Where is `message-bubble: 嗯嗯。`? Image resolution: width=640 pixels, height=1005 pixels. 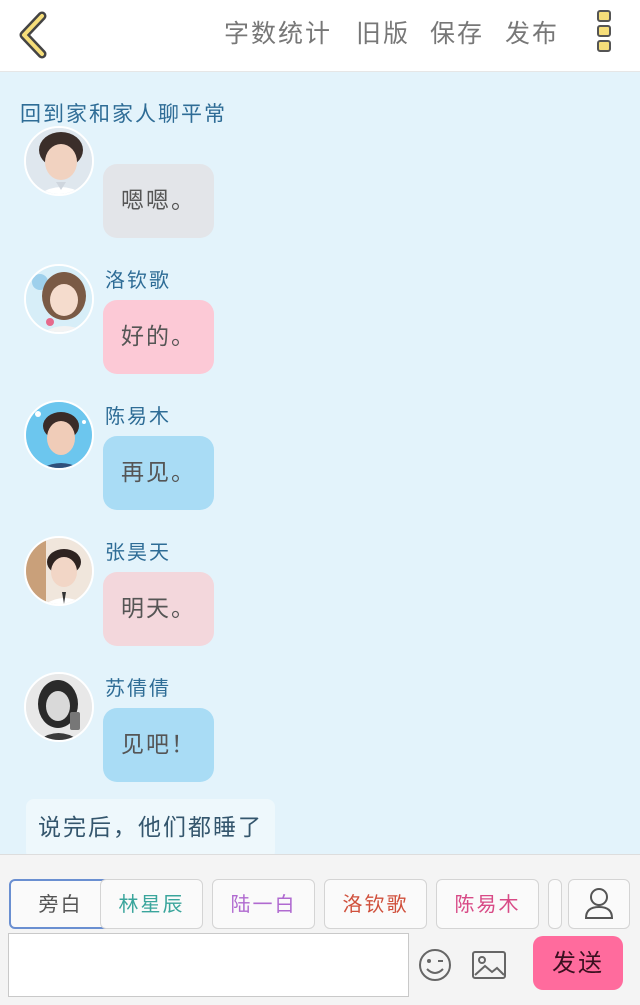 message-bubble: 嗯嗯。 is located at coordinates (158, 201).